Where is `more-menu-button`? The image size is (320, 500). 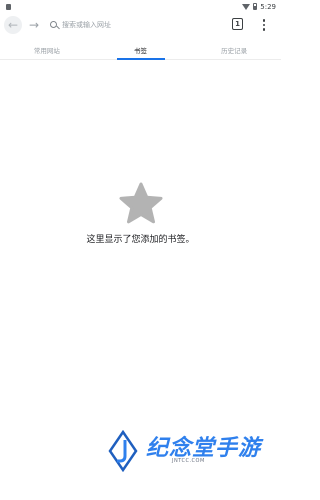 more-menu-button is located at coordinates (264, 25).